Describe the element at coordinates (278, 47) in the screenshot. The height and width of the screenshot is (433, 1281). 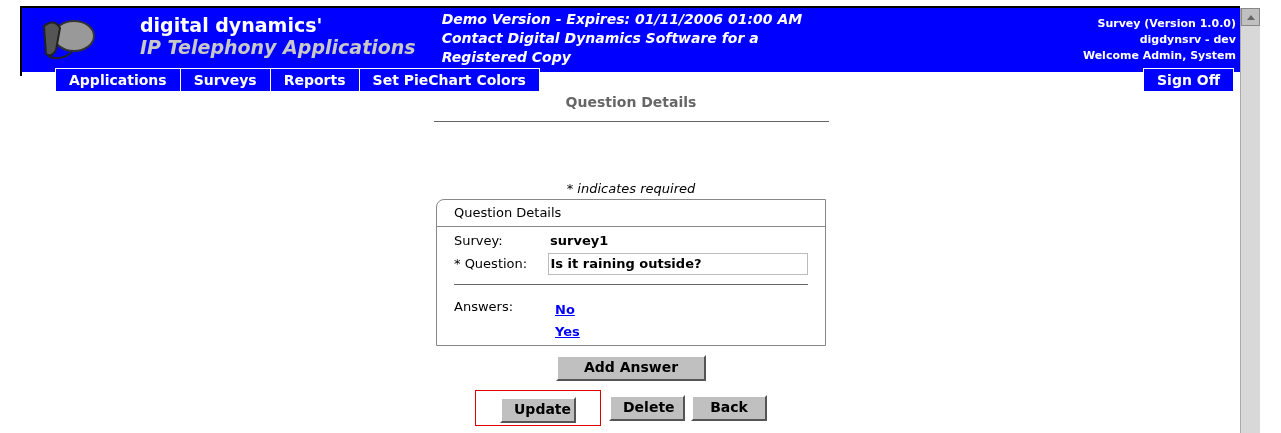
I see `product-name: IP Telephony Applications` at that location.